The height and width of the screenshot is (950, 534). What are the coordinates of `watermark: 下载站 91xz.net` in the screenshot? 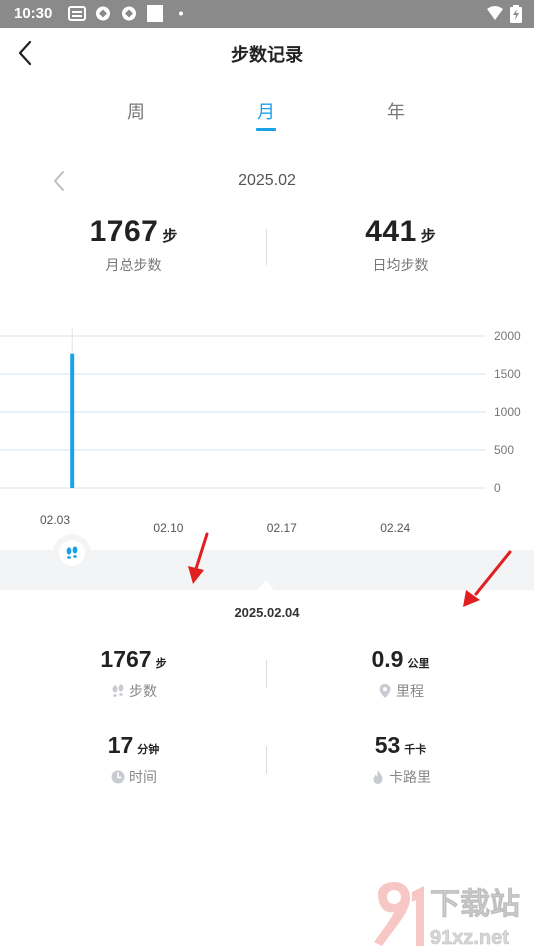 It's located at (451, 915).